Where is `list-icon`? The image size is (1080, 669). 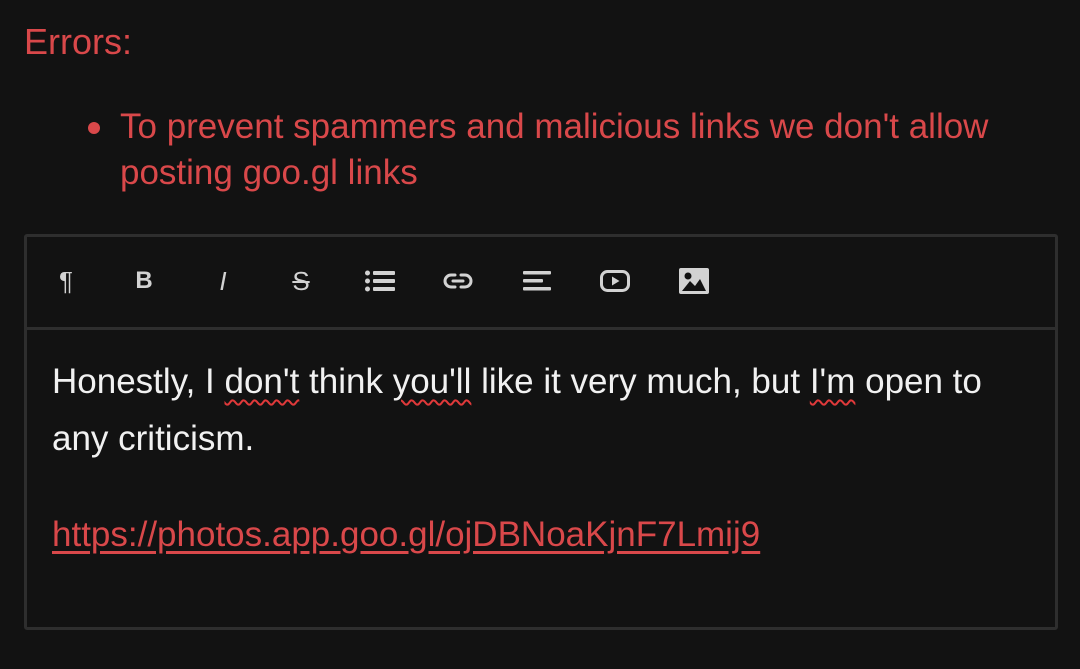
list-icon is located at coordinates (380, 281).